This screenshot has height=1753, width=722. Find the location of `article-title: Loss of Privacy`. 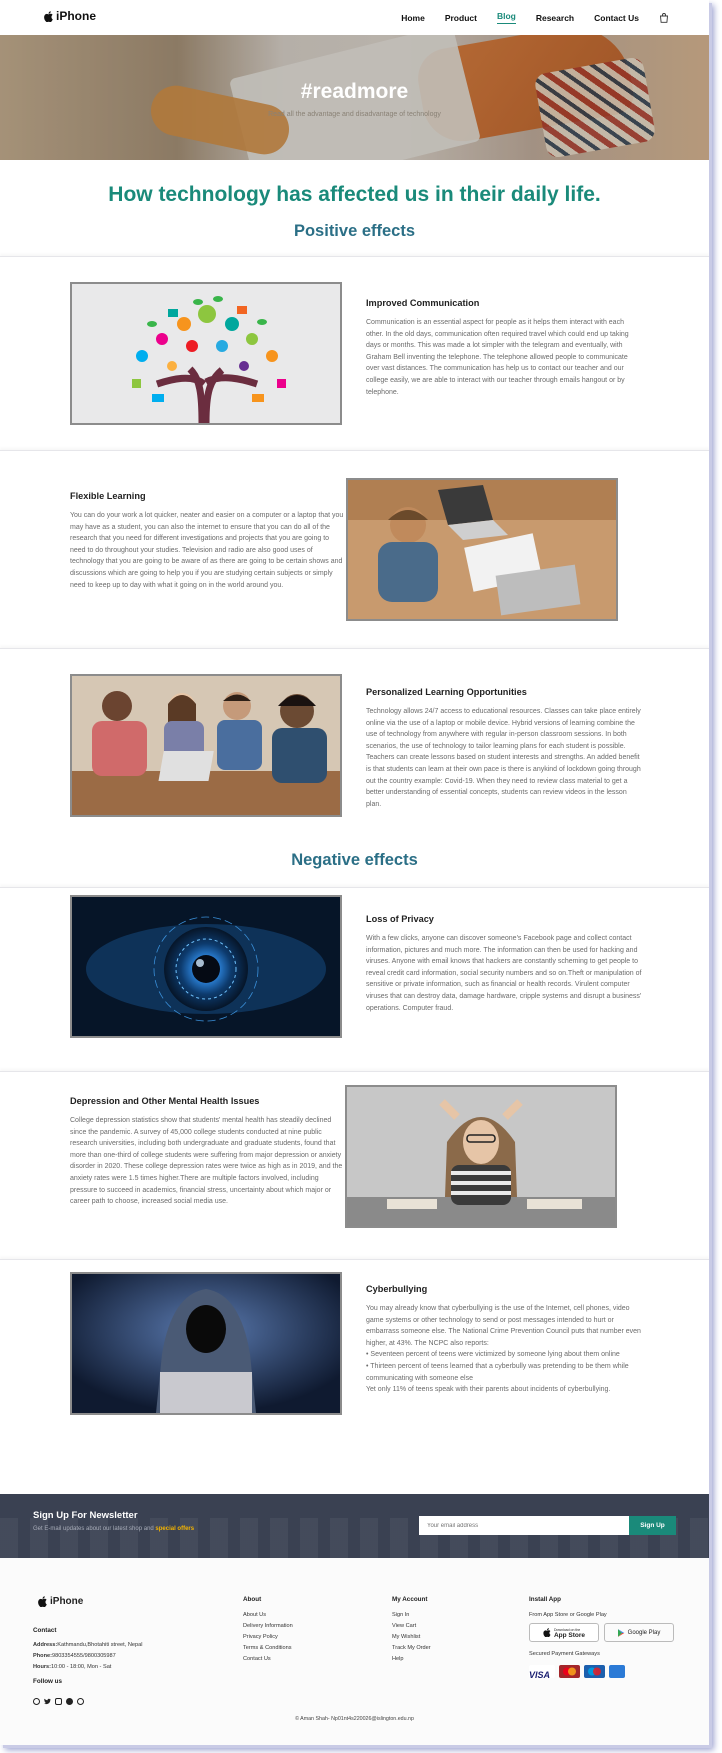

article-title: Loss of Privacy is located at coordinates (400, 919).